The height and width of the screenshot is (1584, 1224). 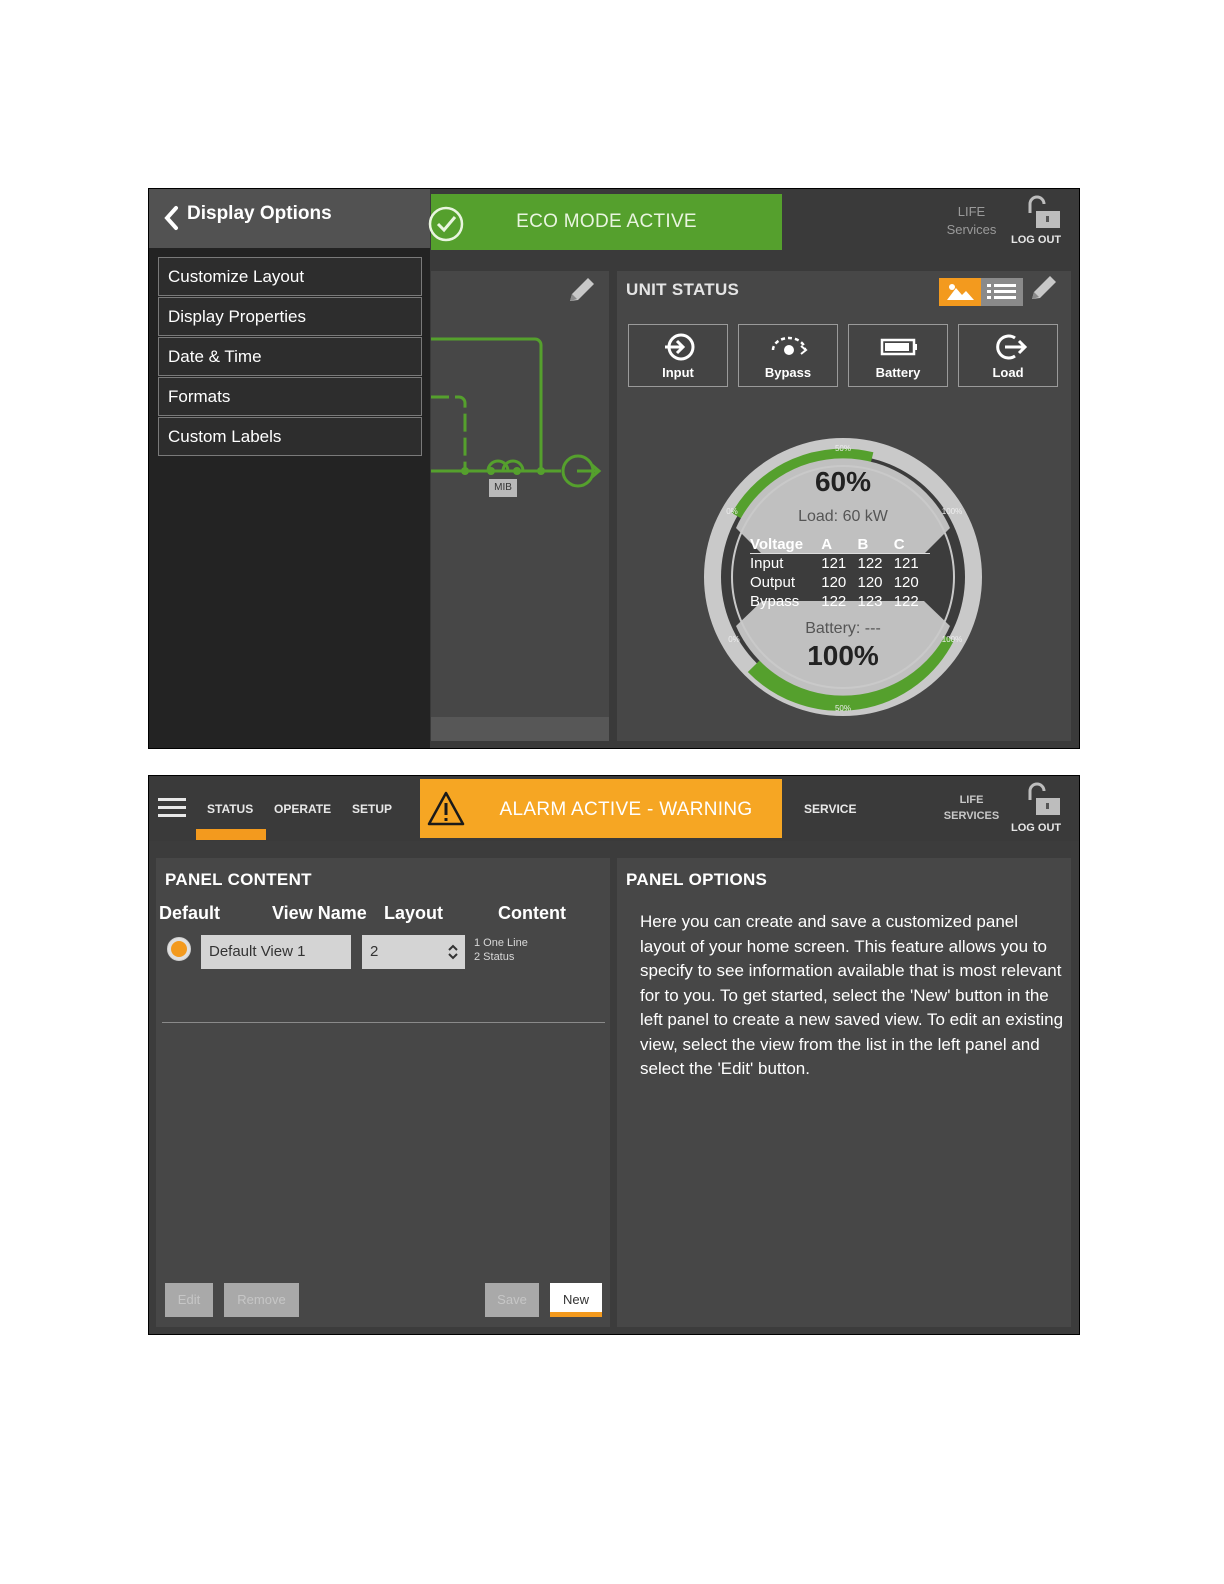 What do you see at coordinates (512, 1300) in the screenshot?
I see `save-button: Save` at bounding box center [512, 1300].